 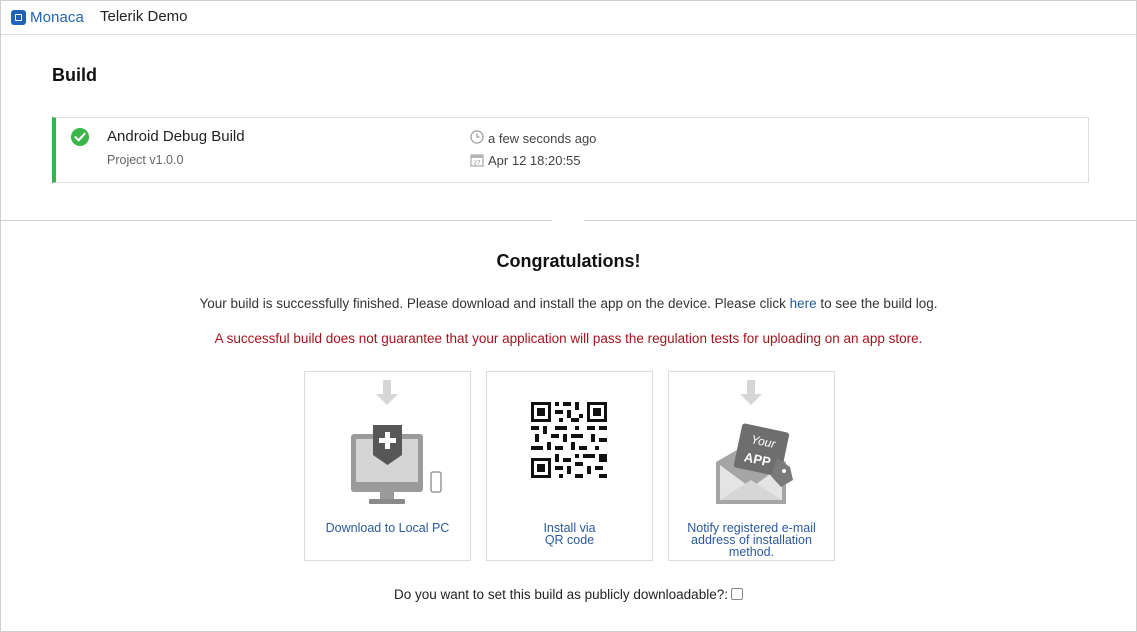 What do you see at coordinates (568, 18) in the screenshot?
I see `top-bar: Monaca Telerik Demo` at bounding box center [568, 18].